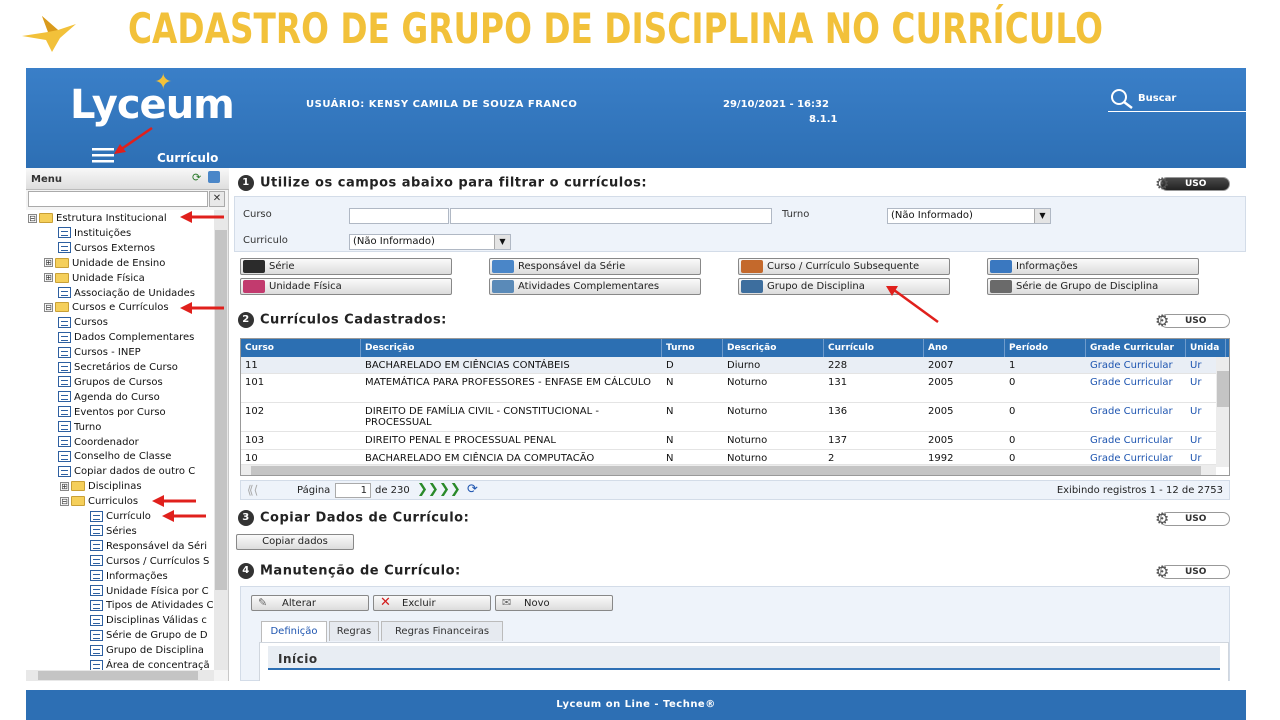 The width and height of the screenshot is (1280, 720). What do you see at coordinates (874, 348) in the screenshot?
I see `table-column-header: Currículo` at bounding box center [874, 348].